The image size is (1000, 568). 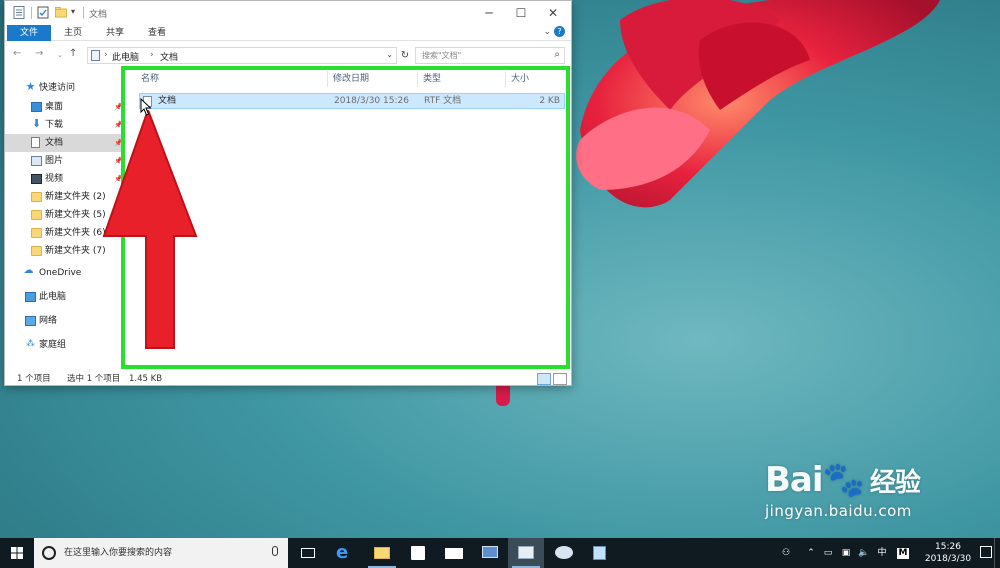 I want to click on clock: 15:26 2018/3/30, so click(x=948, y=553).